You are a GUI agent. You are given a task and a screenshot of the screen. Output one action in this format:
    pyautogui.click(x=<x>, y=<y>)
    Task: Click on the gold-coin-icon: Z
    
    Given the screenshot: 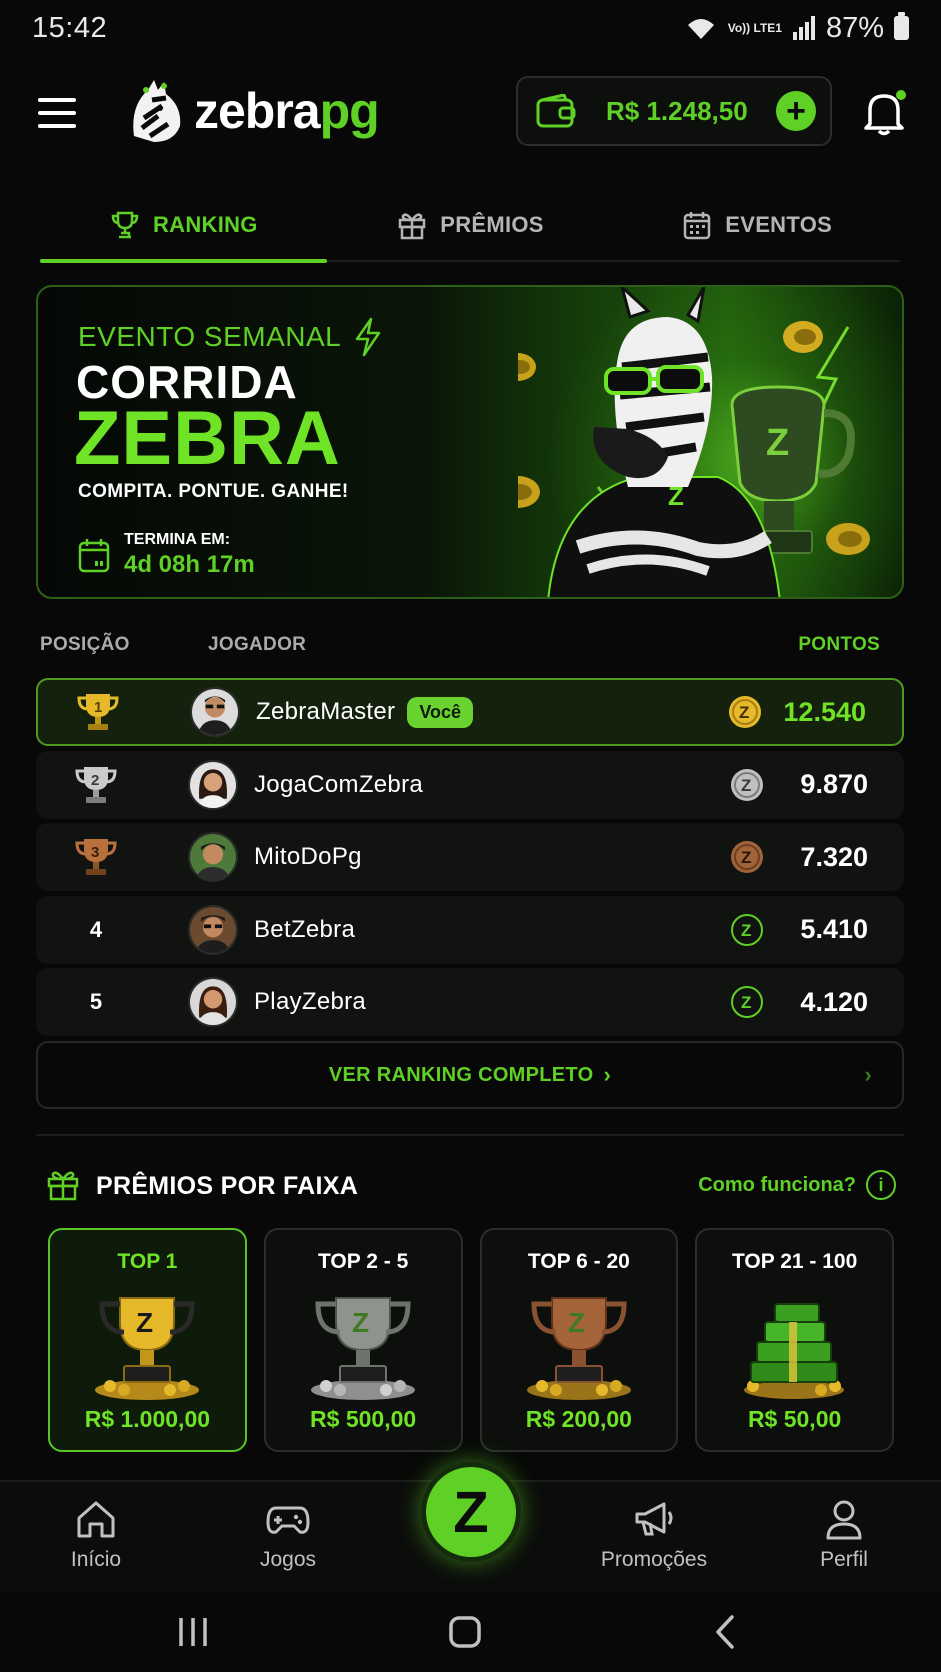 What is the action you would take?
    pyautogui.click(x=745, y=712)
    